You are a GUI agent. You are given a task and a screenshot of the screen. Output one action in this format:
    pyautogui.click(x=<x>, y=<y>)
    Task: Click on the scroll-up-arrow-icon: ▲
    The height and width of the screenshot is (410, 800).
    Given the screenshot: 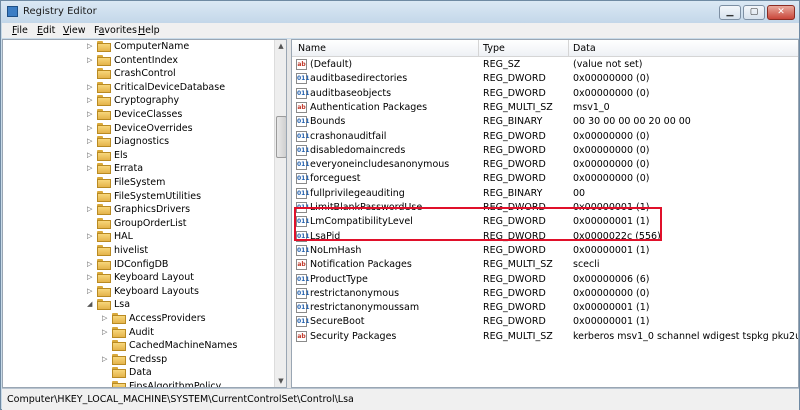 What is the action you would take?
    pyautogui.click(x=280, y=46)
    